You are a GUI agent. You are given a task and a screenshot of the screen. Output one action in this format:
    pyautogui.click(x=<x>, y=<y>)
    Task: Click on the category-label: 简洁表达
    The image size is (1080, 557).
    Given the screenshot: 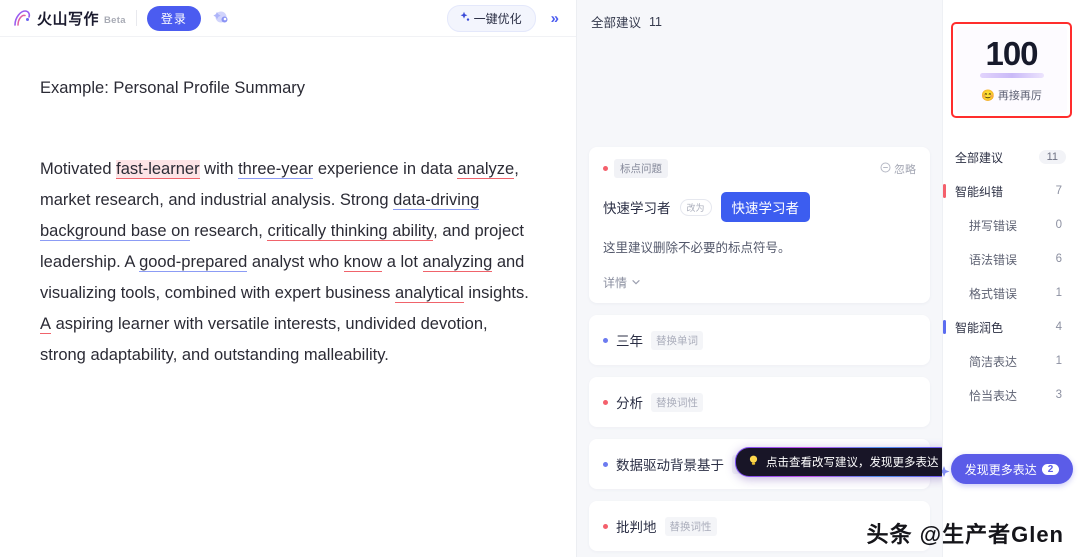 What is the action you would take?
    pyautogui.click(x=993, y=361)
    